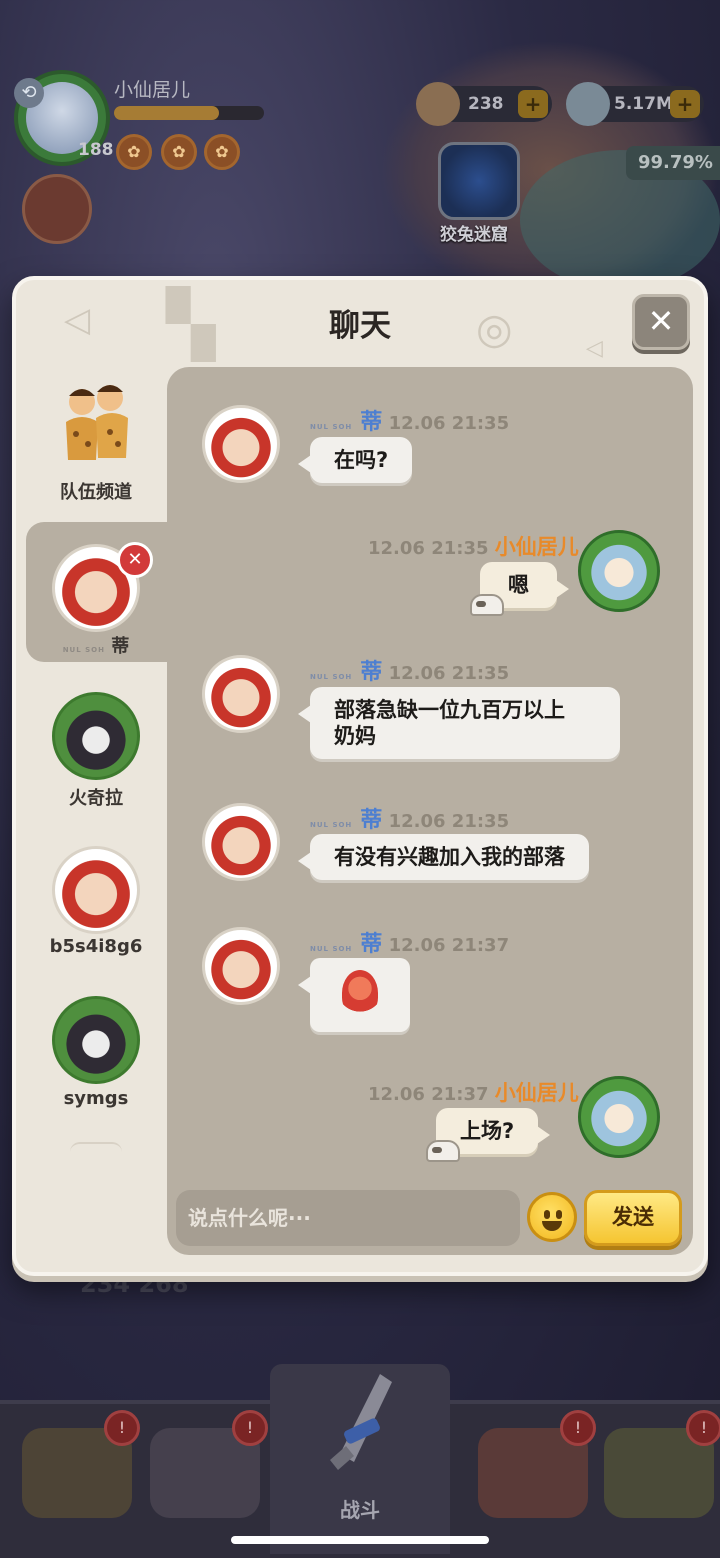  Describe the element at coordinates (643, 104) in the screenshot. I see `resource-2-value: 5.17M` at that location.